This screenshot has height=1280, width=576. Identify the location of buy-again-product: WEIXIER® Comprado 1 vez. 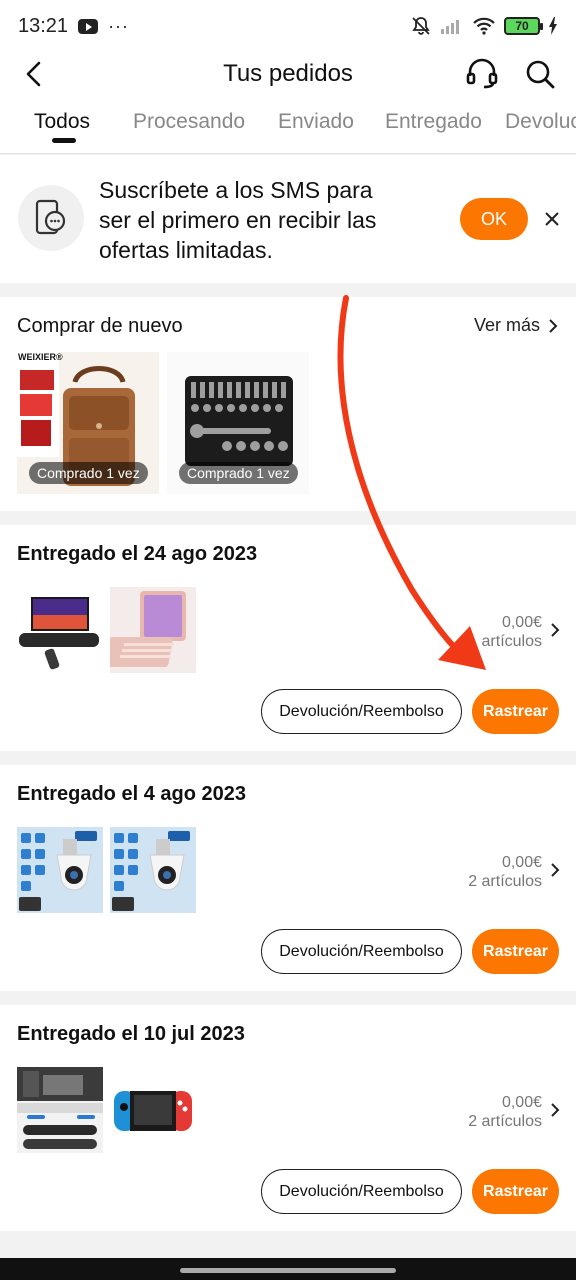
(88, 423).